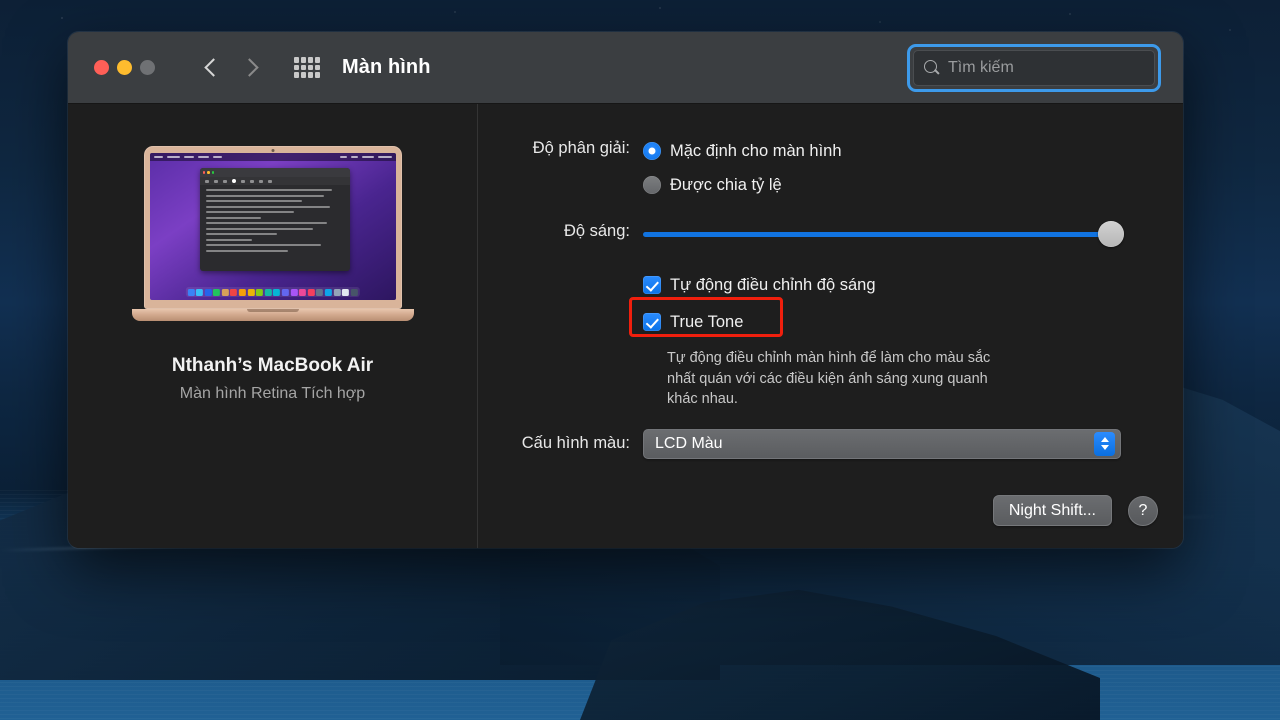  Describe the element at coordinates (575, 443) in the screenshot. I see `color-profile-label: Cấu hình màu:` at that location.